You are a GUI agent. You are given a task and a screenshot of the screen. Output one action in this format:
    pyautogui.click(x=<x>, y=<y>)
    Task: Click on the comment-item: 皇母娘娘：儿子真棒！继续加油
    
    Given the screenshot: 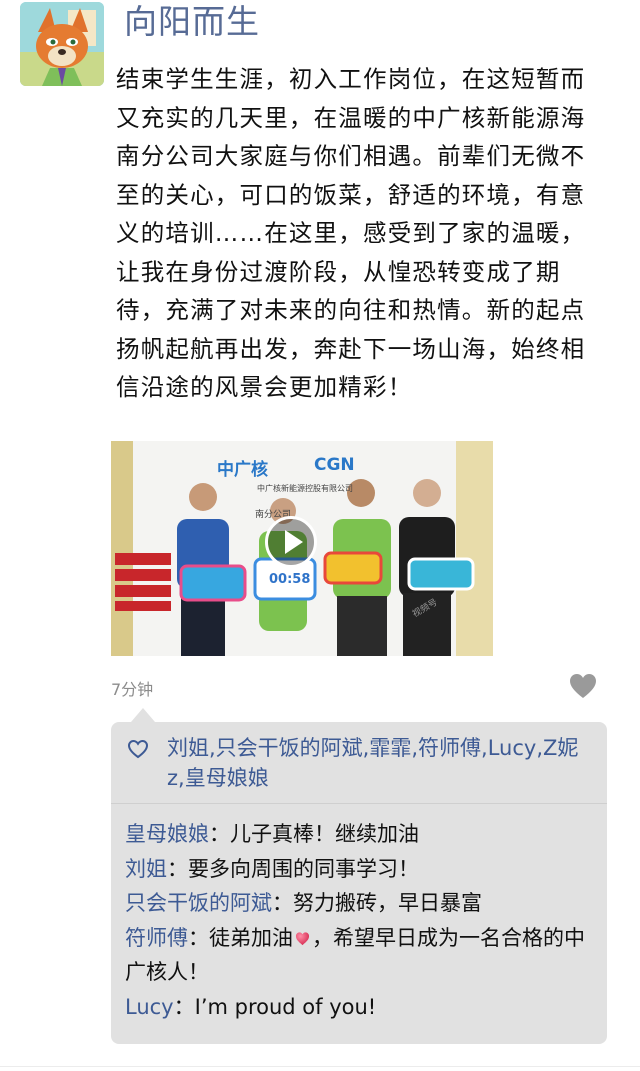 What is the action you would take?
    pyautogui.click(x=360, y=834)
    